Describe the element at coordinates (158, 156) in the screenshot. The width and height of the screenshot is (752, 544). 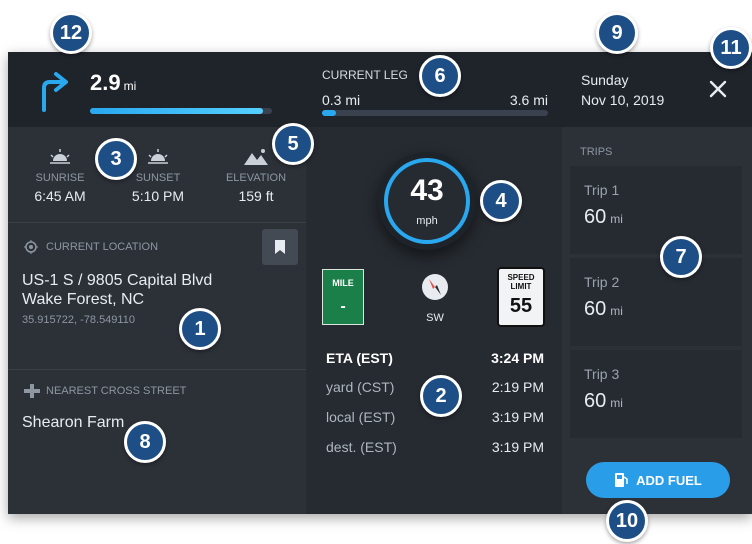
I see `sunset-icon` at that location.